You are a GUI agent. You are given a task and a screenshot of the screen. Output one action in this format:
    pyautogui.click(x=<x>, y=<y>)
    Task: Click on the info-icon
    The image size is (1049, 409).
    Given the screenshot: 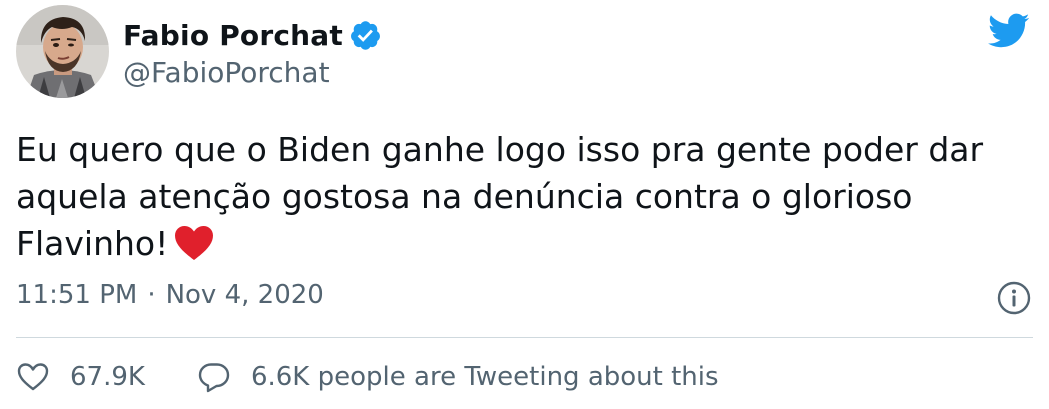 What is the action you would take?
    pyautogui.click(x=1014, y=298)
    